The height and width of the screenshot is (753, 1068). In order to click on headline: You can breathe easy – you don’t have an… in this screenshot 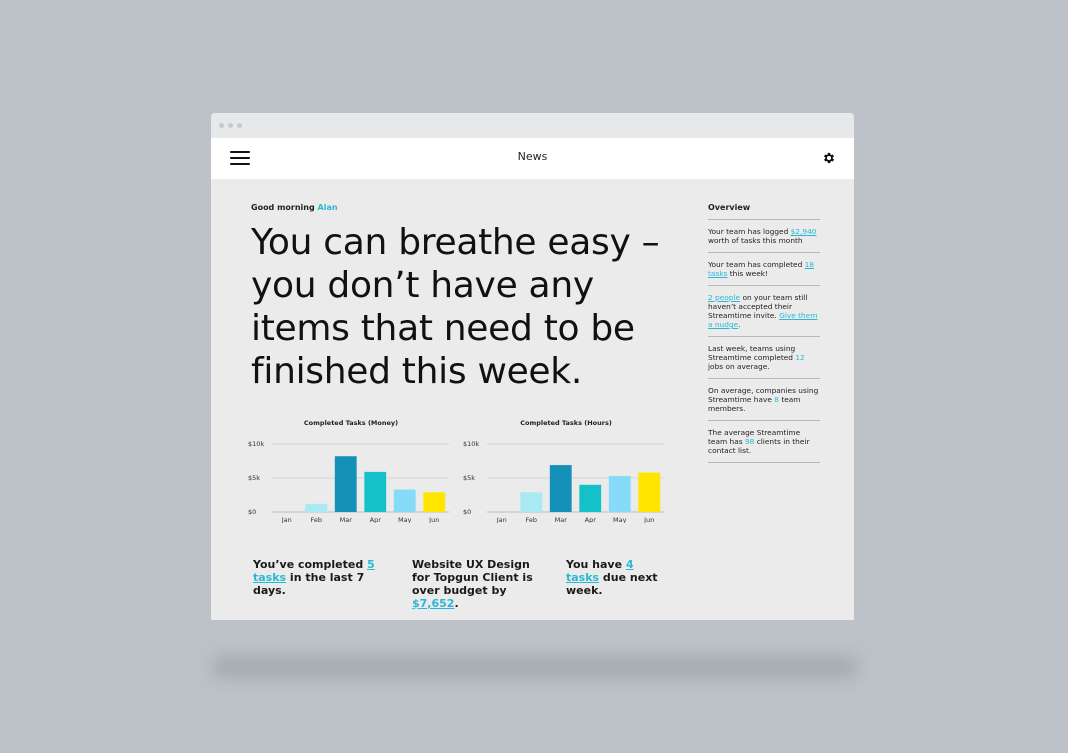, I will do `click(455, 307)`.